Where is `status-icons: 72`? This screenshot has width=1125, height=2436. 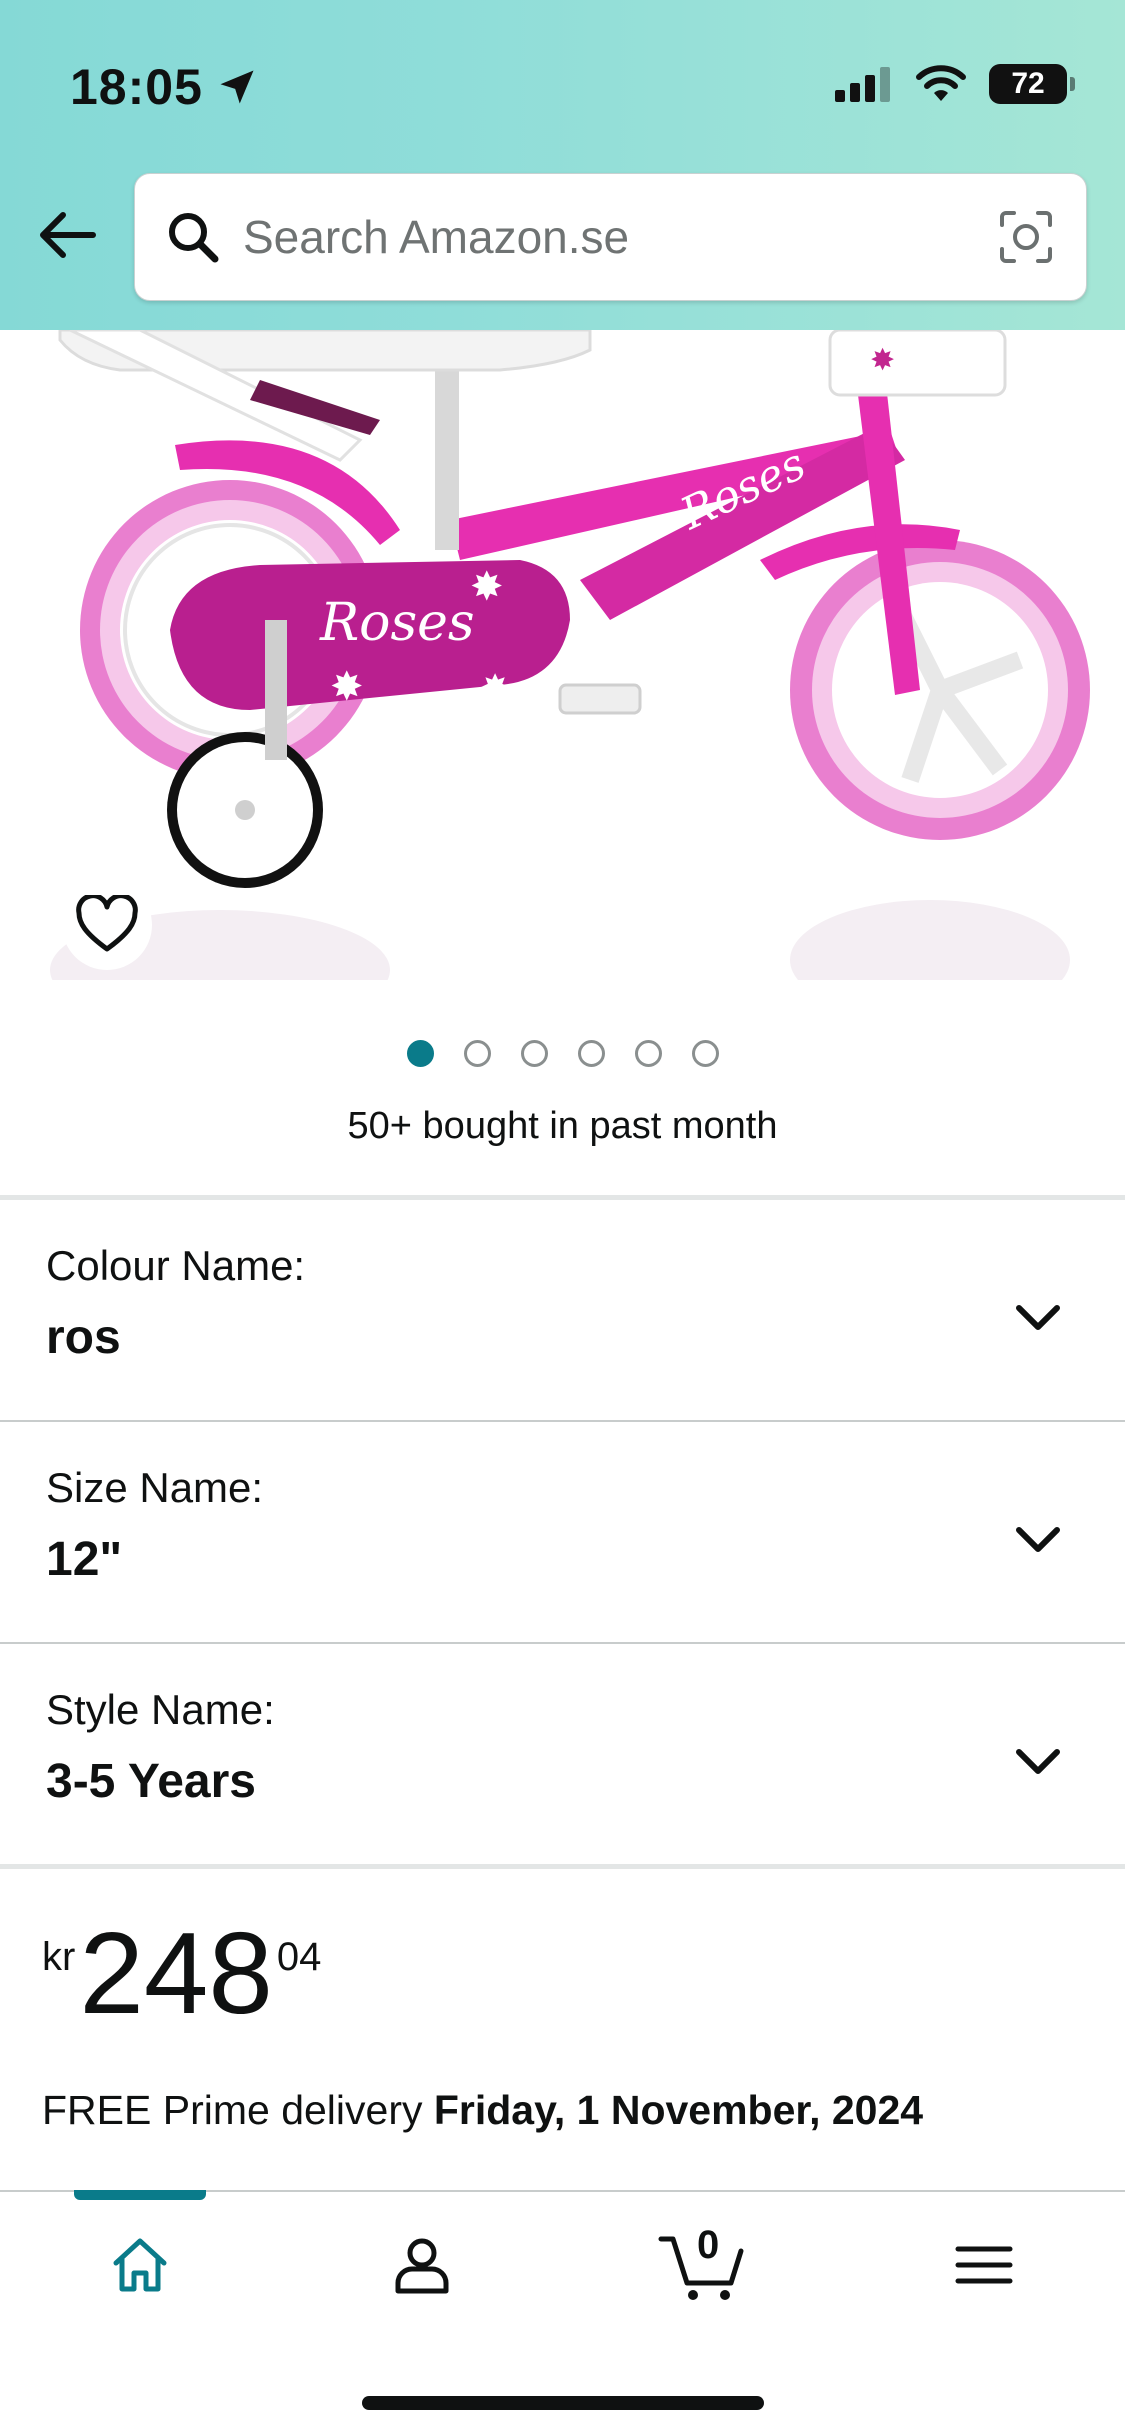
status-icons: 72 is located at coordinates (955, 84).